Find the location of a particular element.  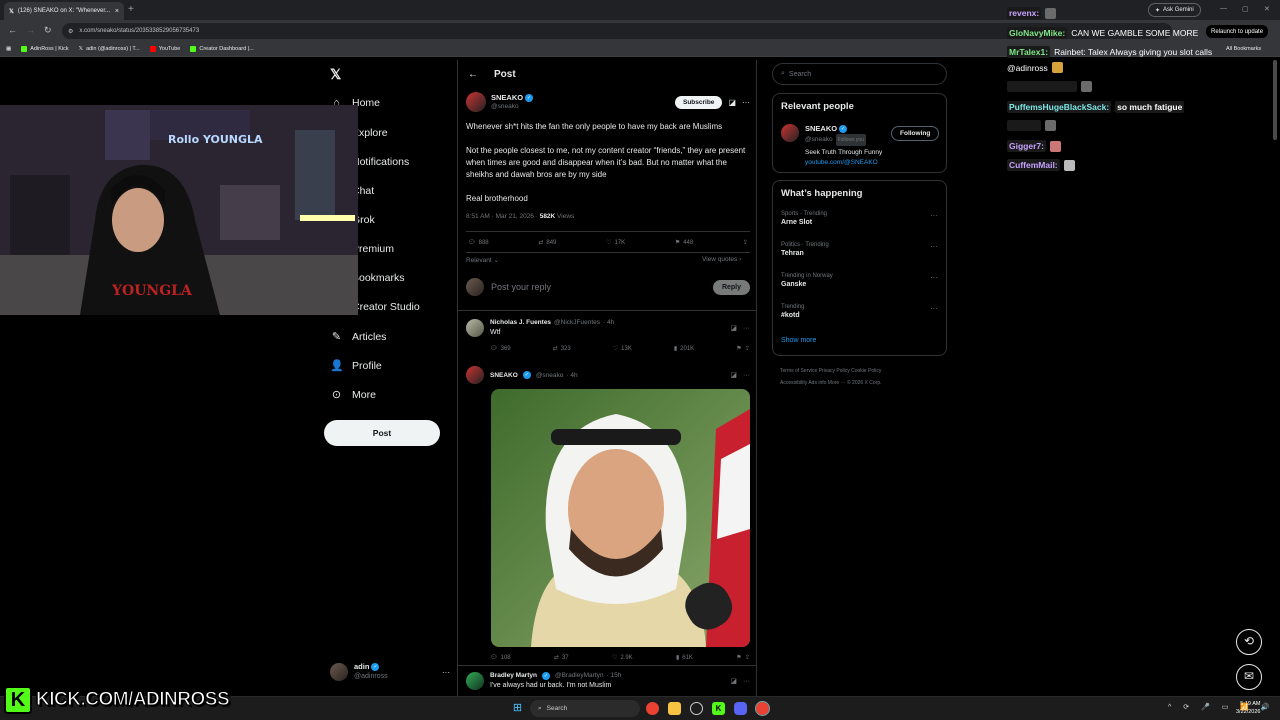

like-button: ♡ 13K is located at coordinates (622, 349).